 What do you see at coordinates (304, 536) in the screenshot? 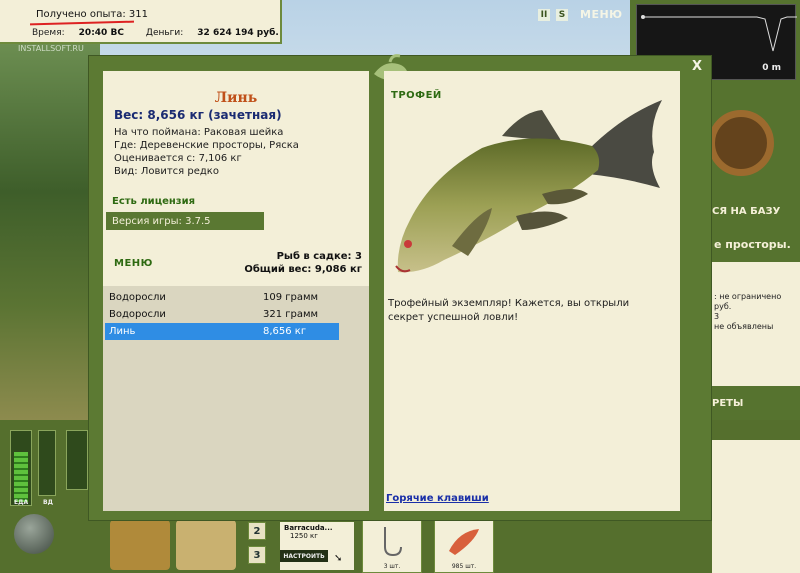
I see `bait-weight: 1250 кг` at bounding box center [304, 536].